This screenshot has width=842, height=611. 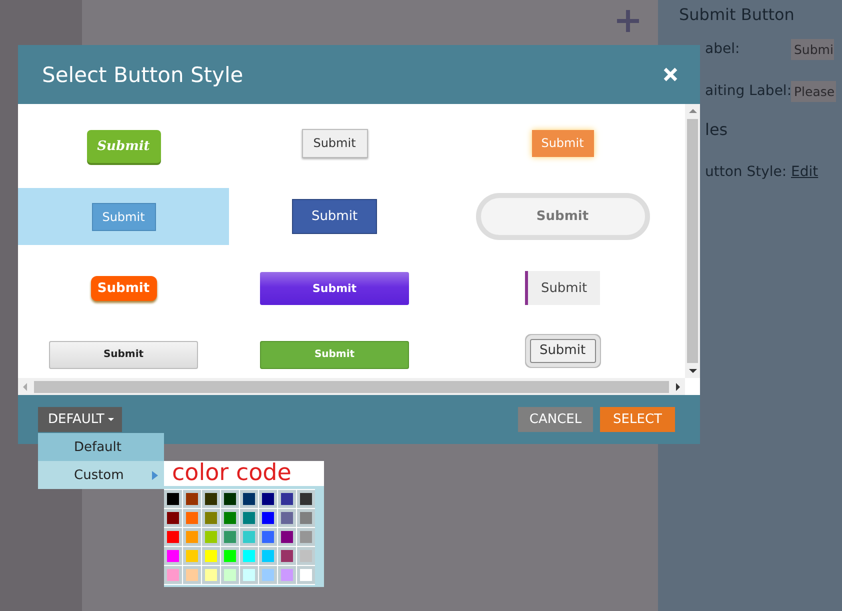 I want to click on field-label: utton Style:, so click(x=746, y=172).